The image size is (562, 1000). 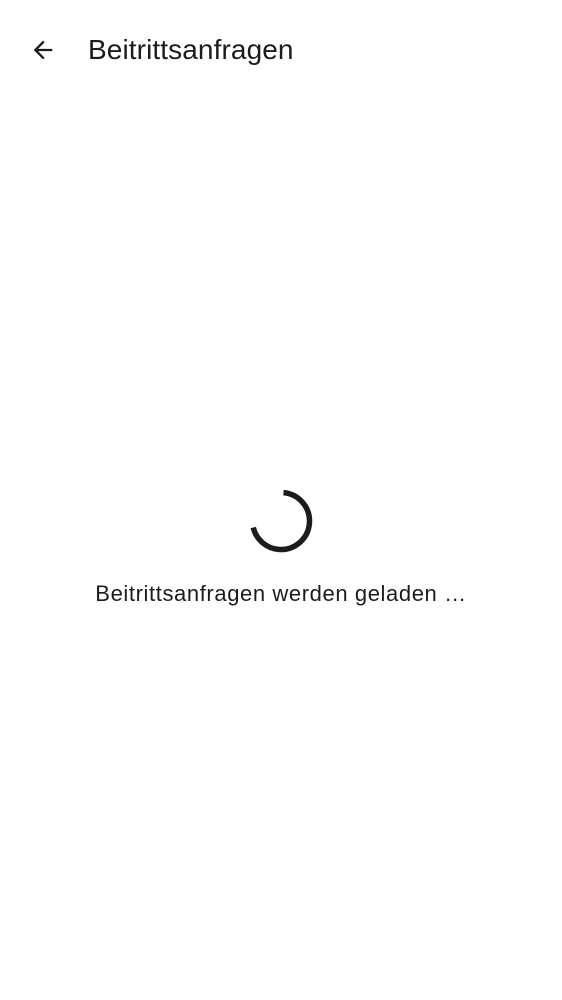 I want to click on progress-spinner-icon, so click(x=281, y=521).